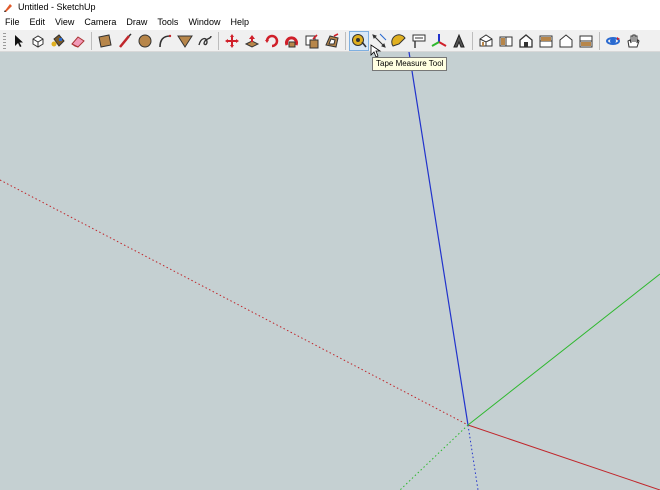  I want to click on menu-view: View, so click(64, 22).